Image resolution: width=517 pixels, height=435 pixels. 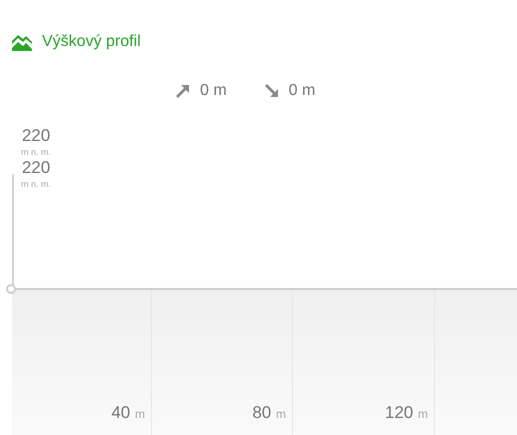 I want to click on section-title: Výškový profil, so click(x=91, y=42).